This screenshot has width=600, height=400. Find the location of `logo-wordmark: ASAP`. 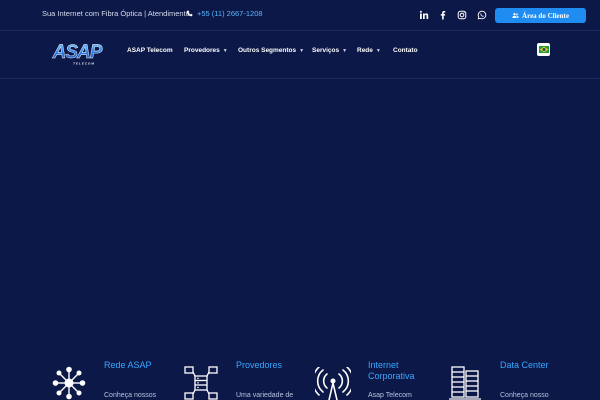

logo-wordmark: ASAP is located at coordinates (77, 52).